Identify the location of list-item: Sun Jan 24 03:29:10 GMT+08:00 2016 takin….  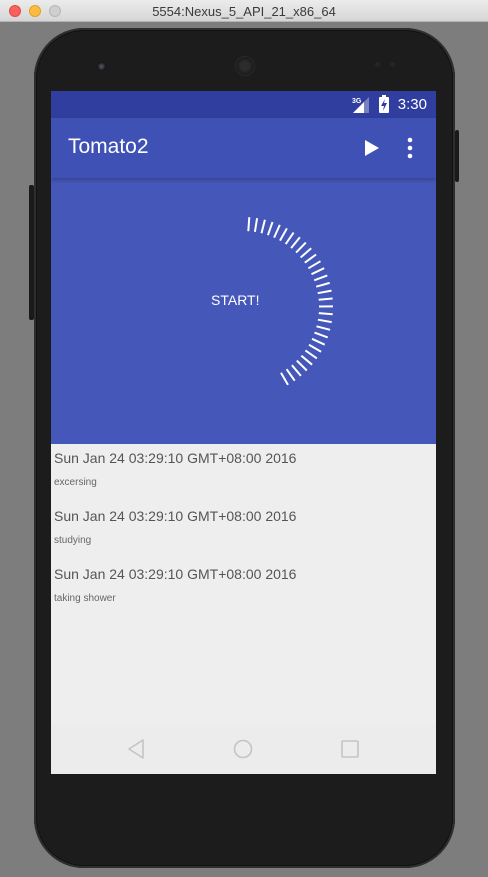
(175, 585).